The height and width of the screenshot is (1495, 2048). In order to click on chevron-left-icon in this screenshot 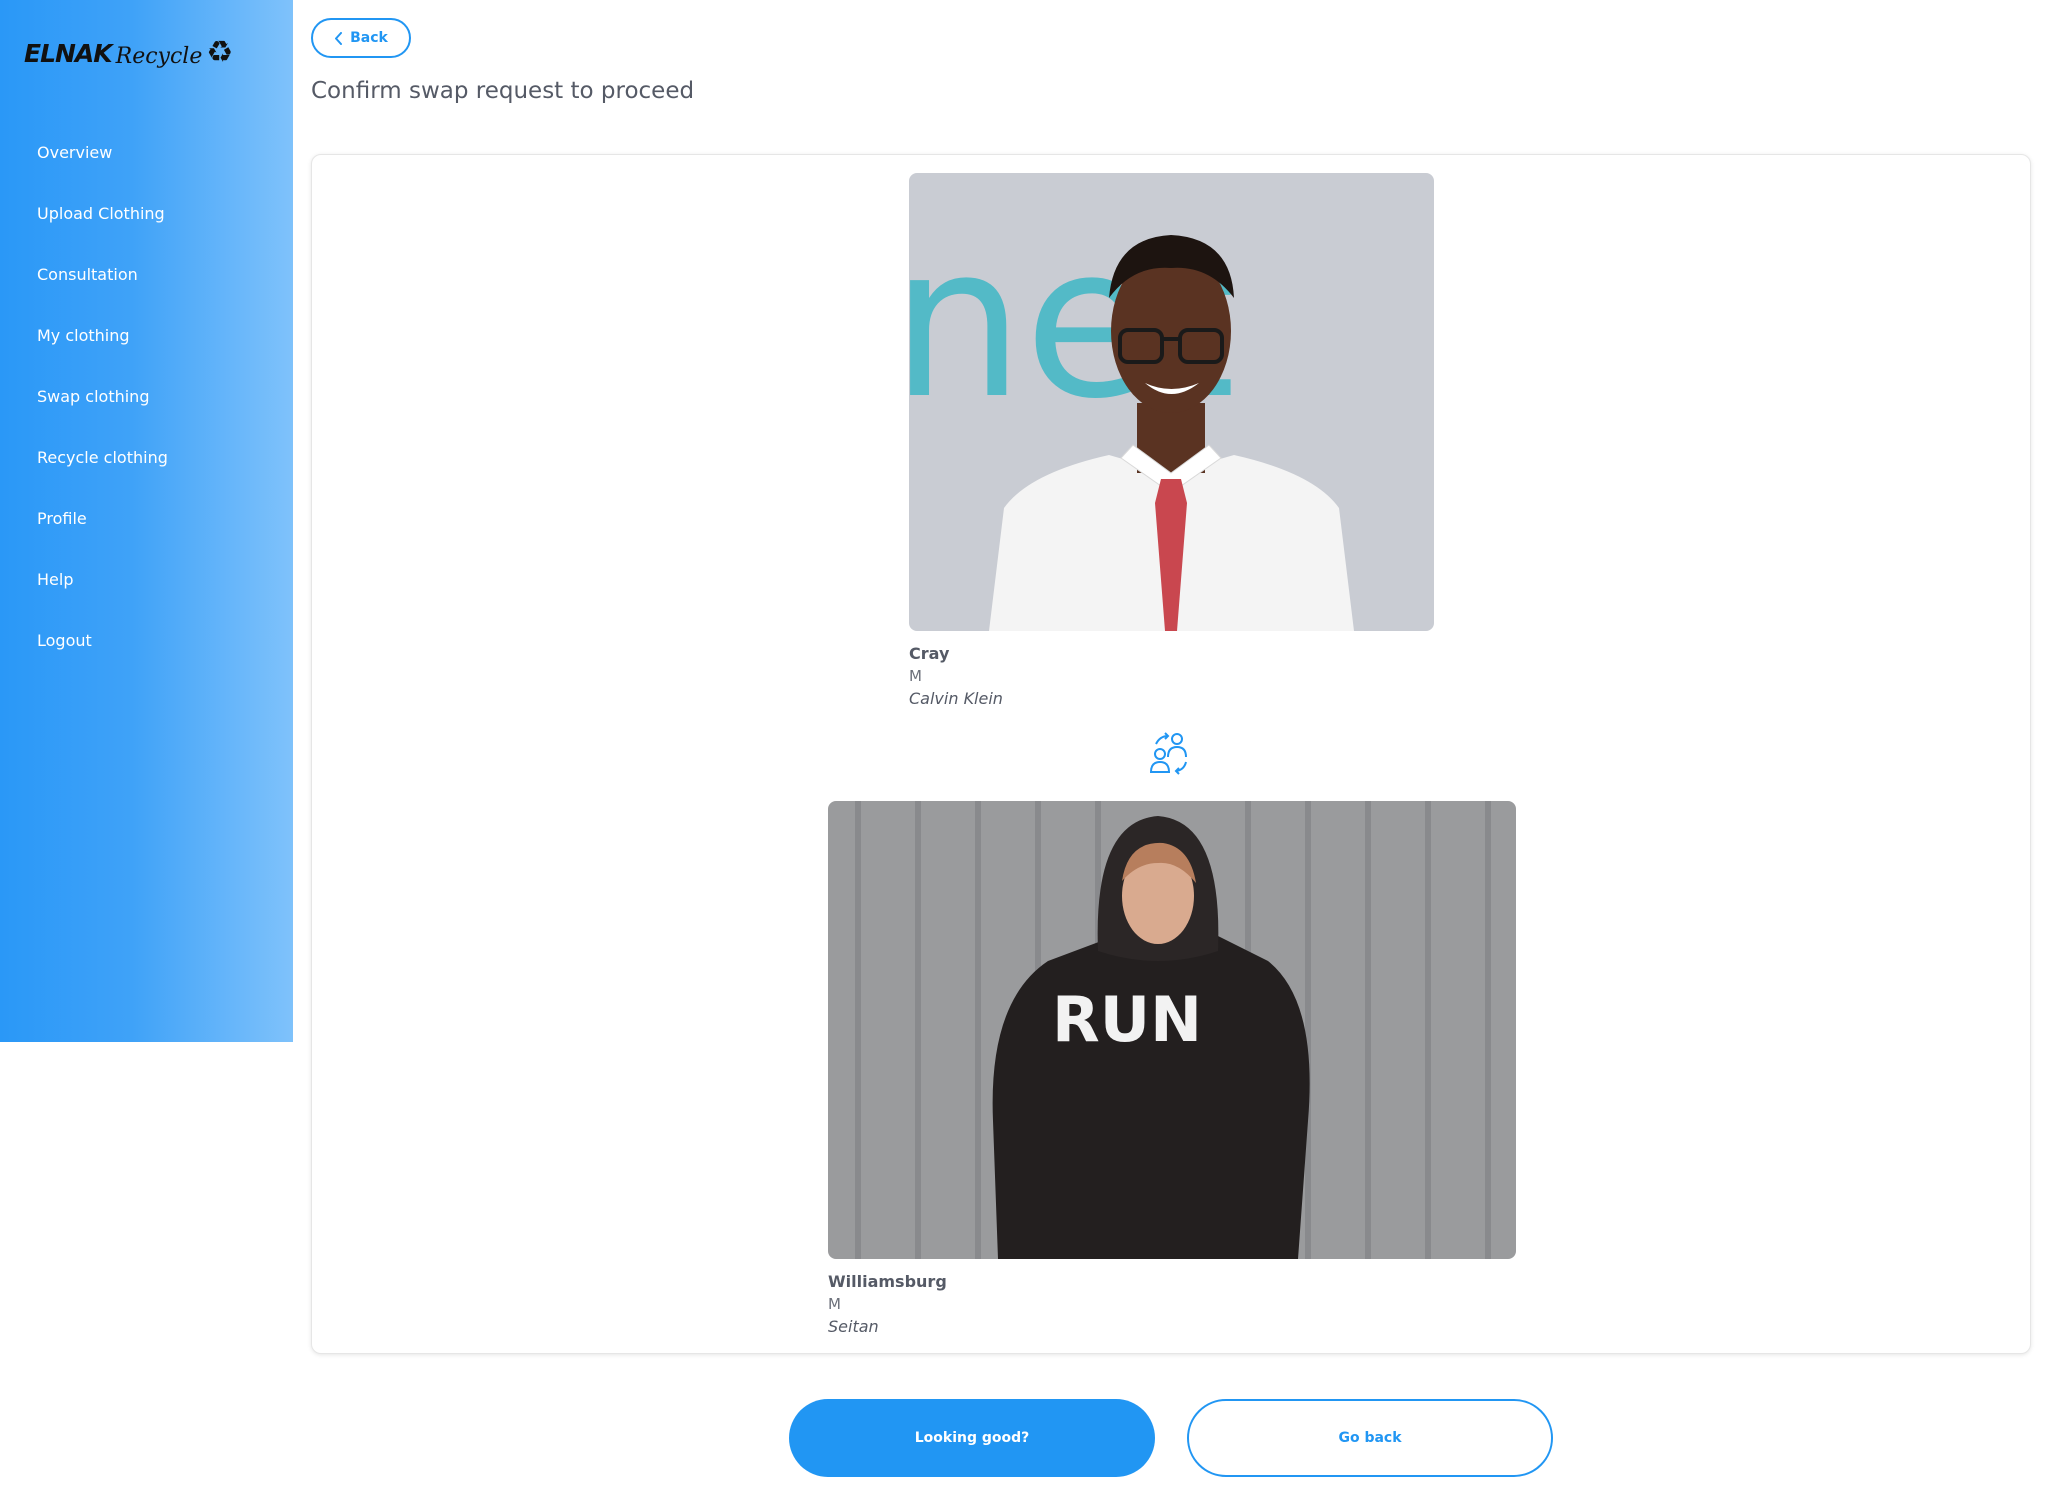, I will do `click(339, 38)`.